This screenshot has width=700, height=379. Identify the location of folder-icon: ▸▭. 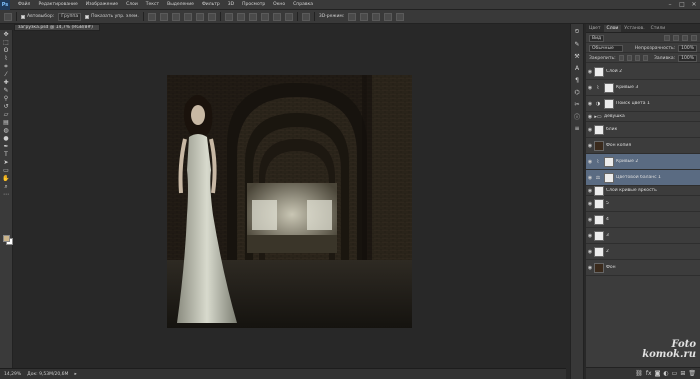
(598, 117).